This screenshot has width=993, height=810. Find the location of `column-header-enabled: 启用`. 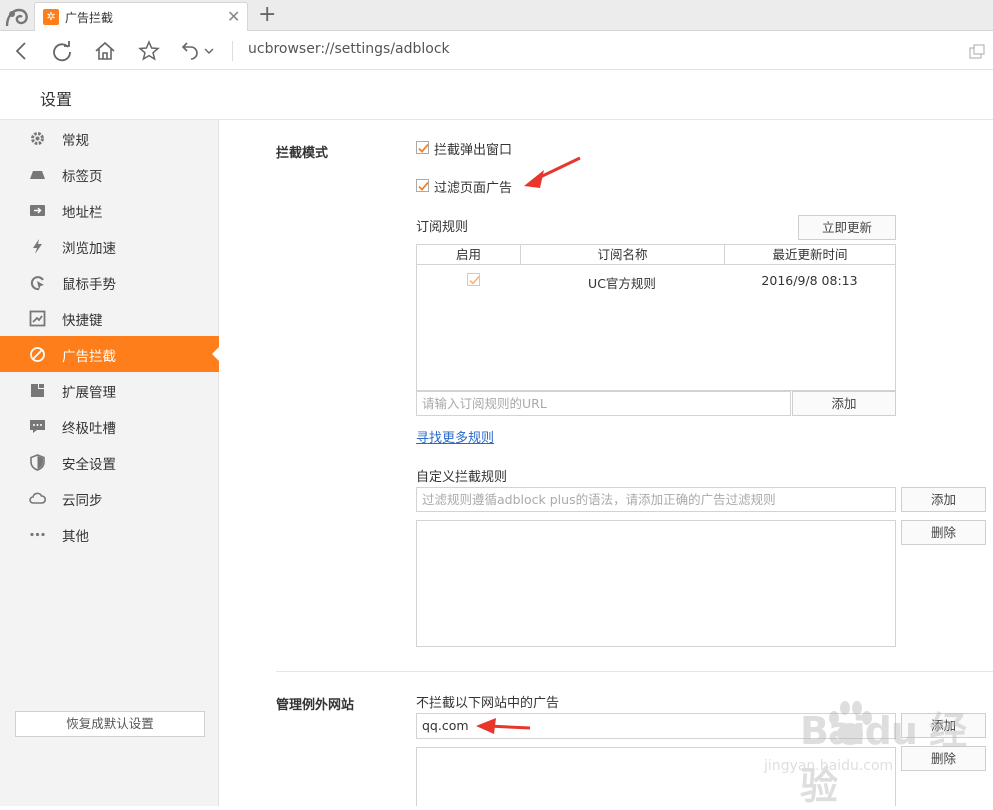

column-header-enabled: 启用 is located at coordinates (468, 255).